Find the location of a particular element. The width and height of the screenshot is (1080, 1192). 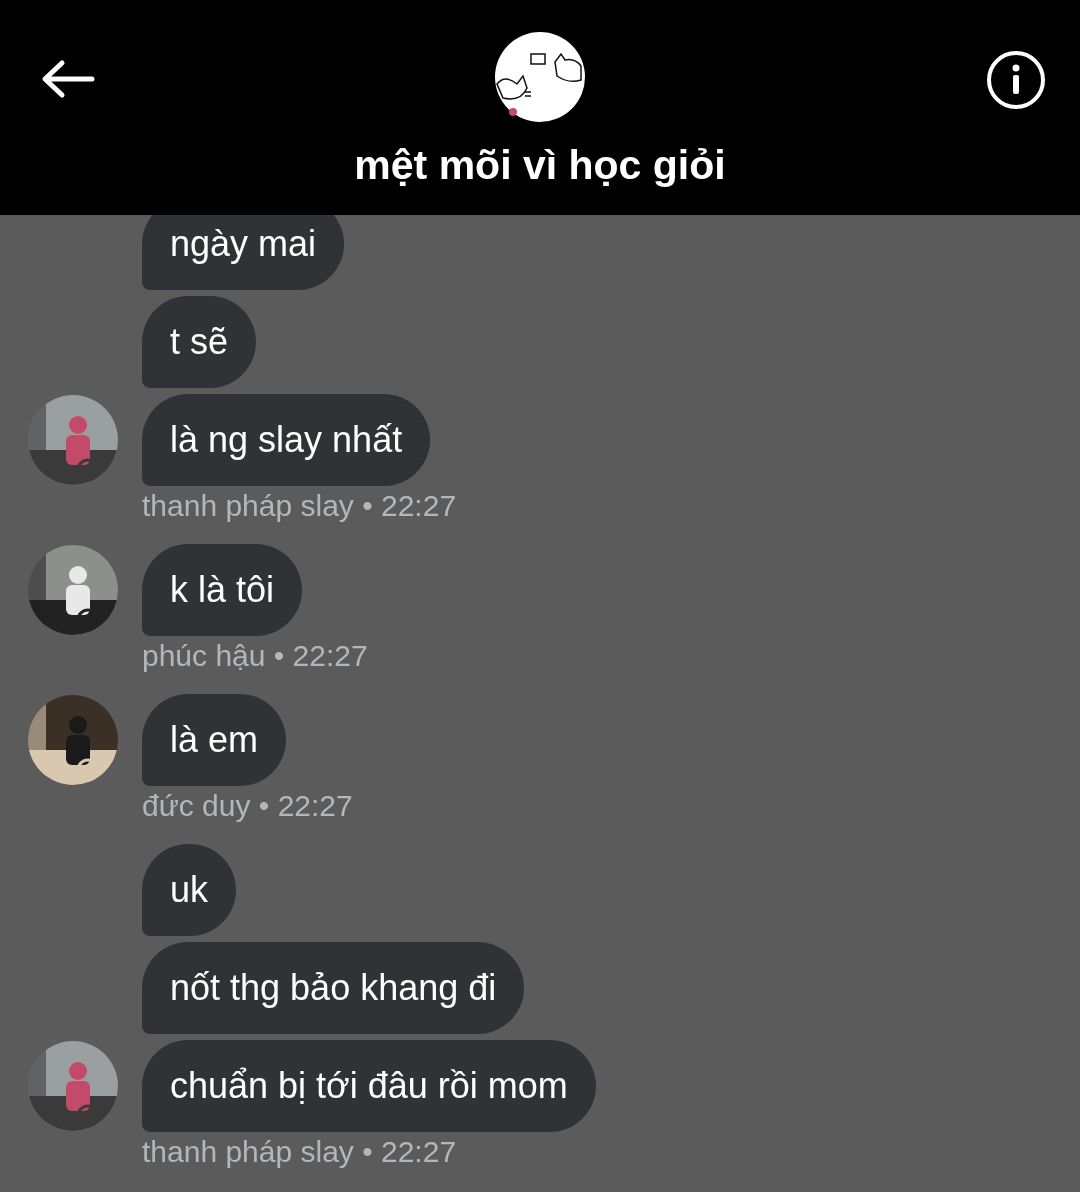

message-bubble: chuẩn bị tới đâu rồi mom is located at coordinates (369, 1086).